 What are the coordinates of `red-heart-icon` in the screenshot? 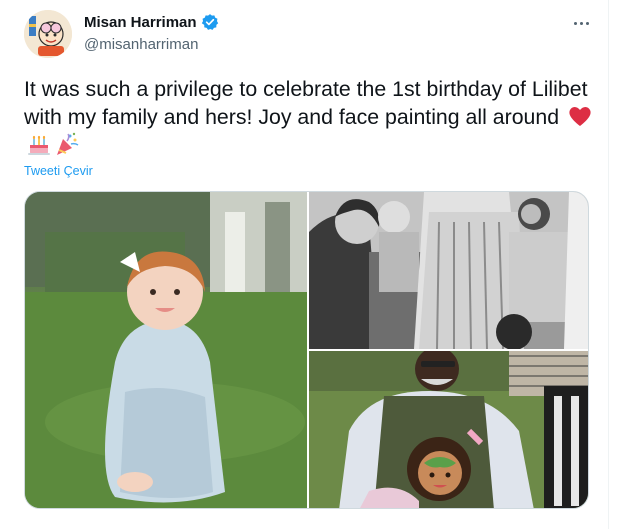 It's located at (580, 116).